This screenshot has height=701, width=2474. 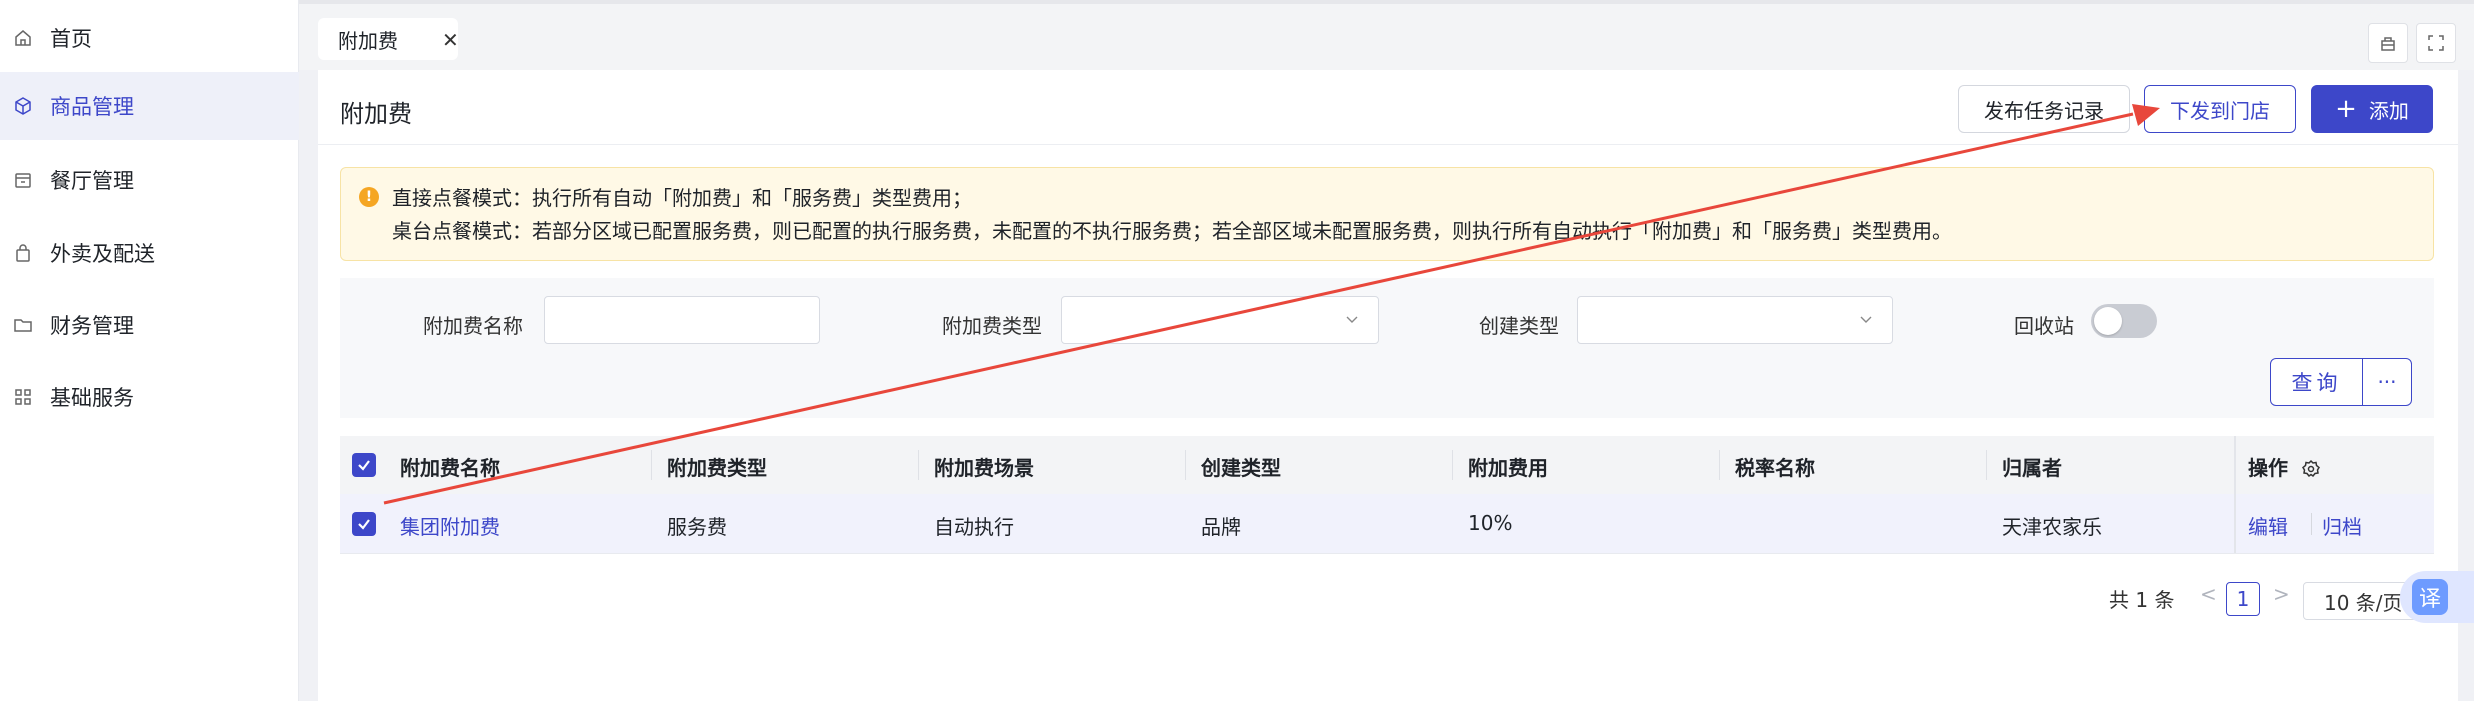 I want to click on plus-icon: +, so click(x=2346, y=109).